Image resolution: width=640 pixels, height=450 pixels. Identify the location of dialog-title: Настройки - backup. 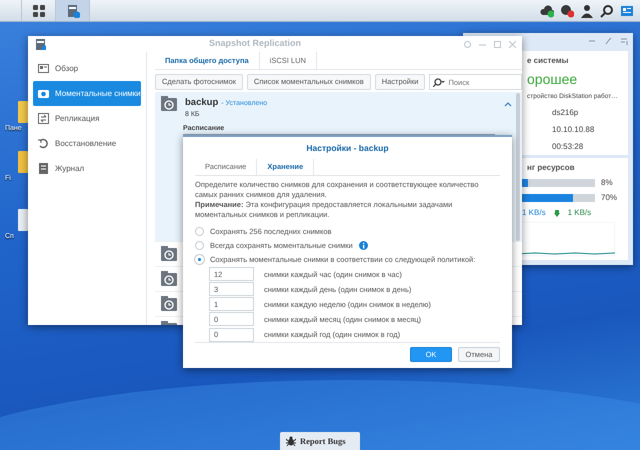
(347, 148).